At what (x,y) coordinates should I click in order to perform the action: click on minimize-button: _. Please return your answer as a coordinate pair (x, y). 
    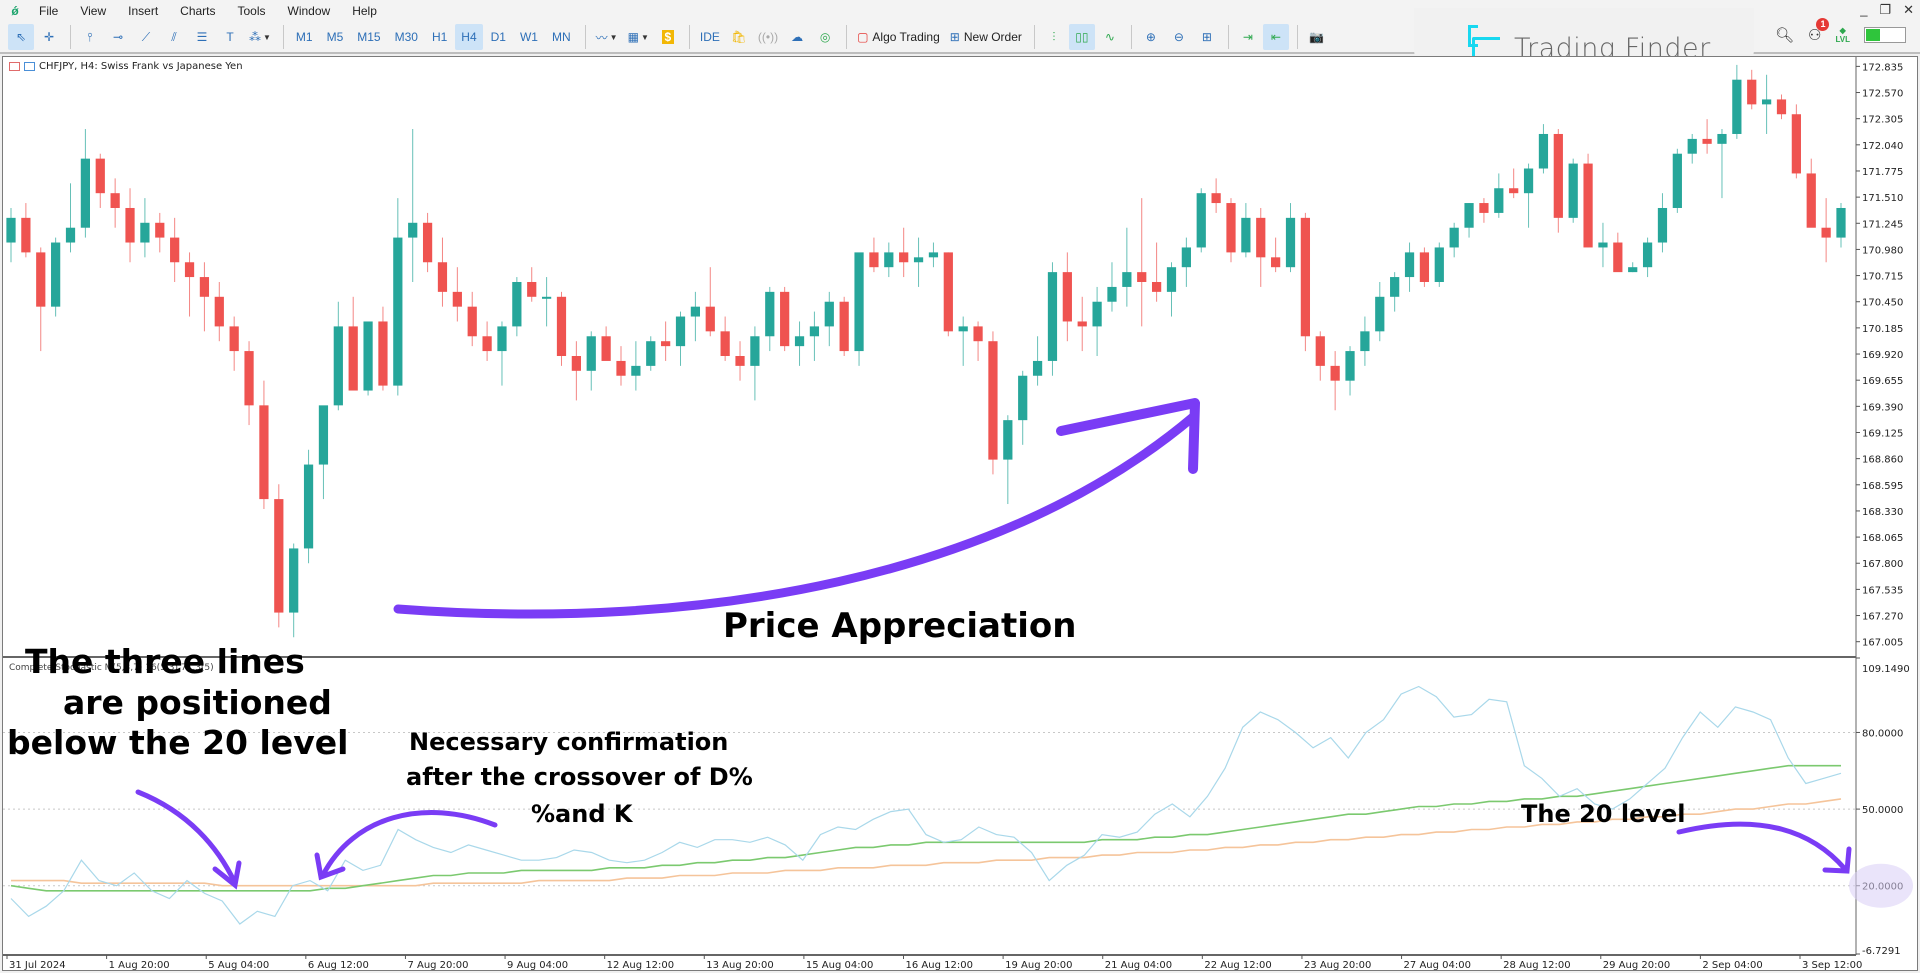
    Looking at the image, I should click on (1863, 10).